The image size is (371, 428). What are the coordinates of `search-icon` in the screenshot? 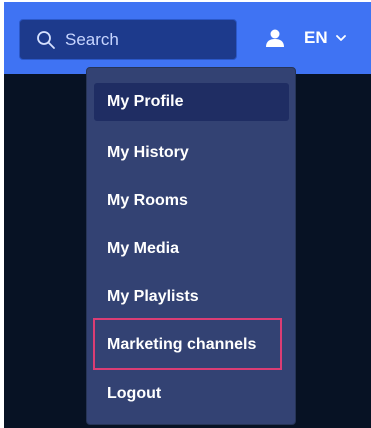 It's located at (46, 39).